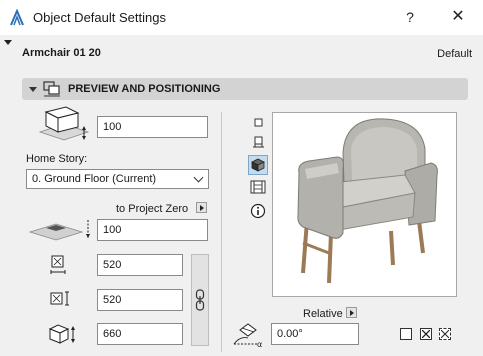 The height and width of the screenshot is (356, 483). Describe the element at coordinates (221, 232) in the screenshot. I see `column-divider` at that location.